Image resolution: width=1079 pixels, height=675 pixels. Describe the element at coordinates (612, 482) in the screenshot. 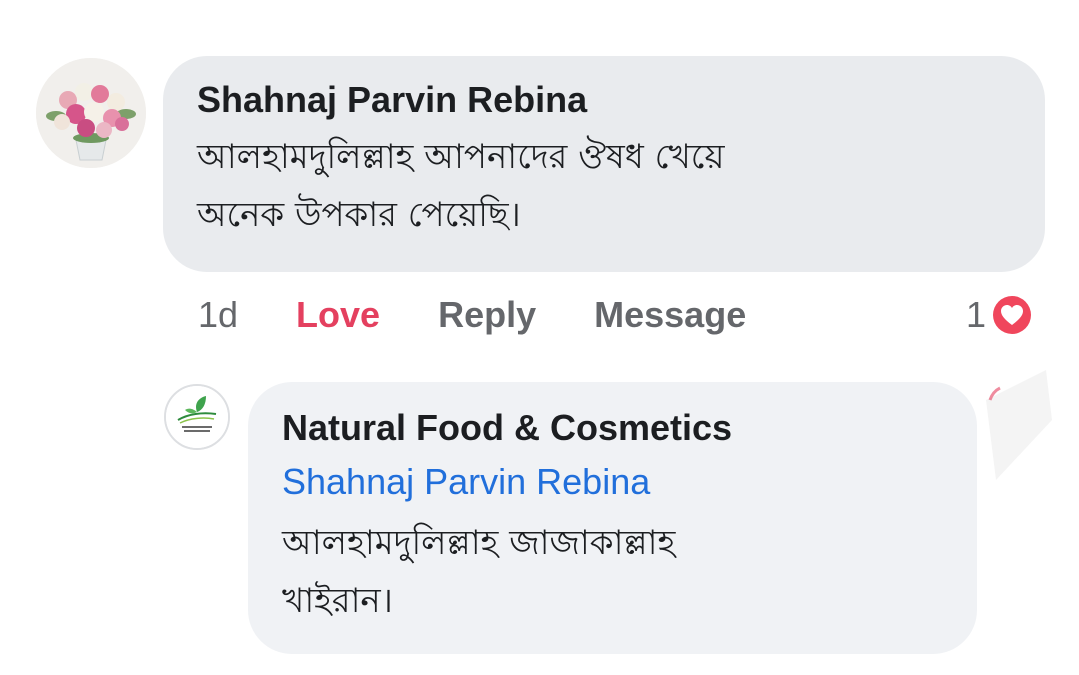

I see `mention-link: Shahnaj Parvin Rebina` at that location.